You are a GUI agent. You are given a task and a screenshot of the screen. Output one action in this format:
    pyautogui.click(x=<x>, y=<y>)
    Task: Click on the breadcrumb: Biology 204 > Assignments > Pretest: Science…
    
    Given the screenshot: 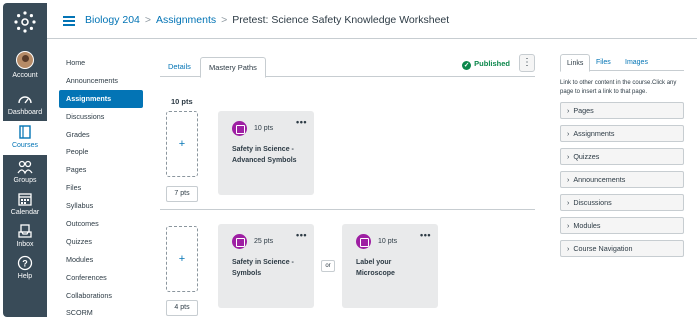 What is the action you would take?
    pyautogui.click(x=267, y=20)
    